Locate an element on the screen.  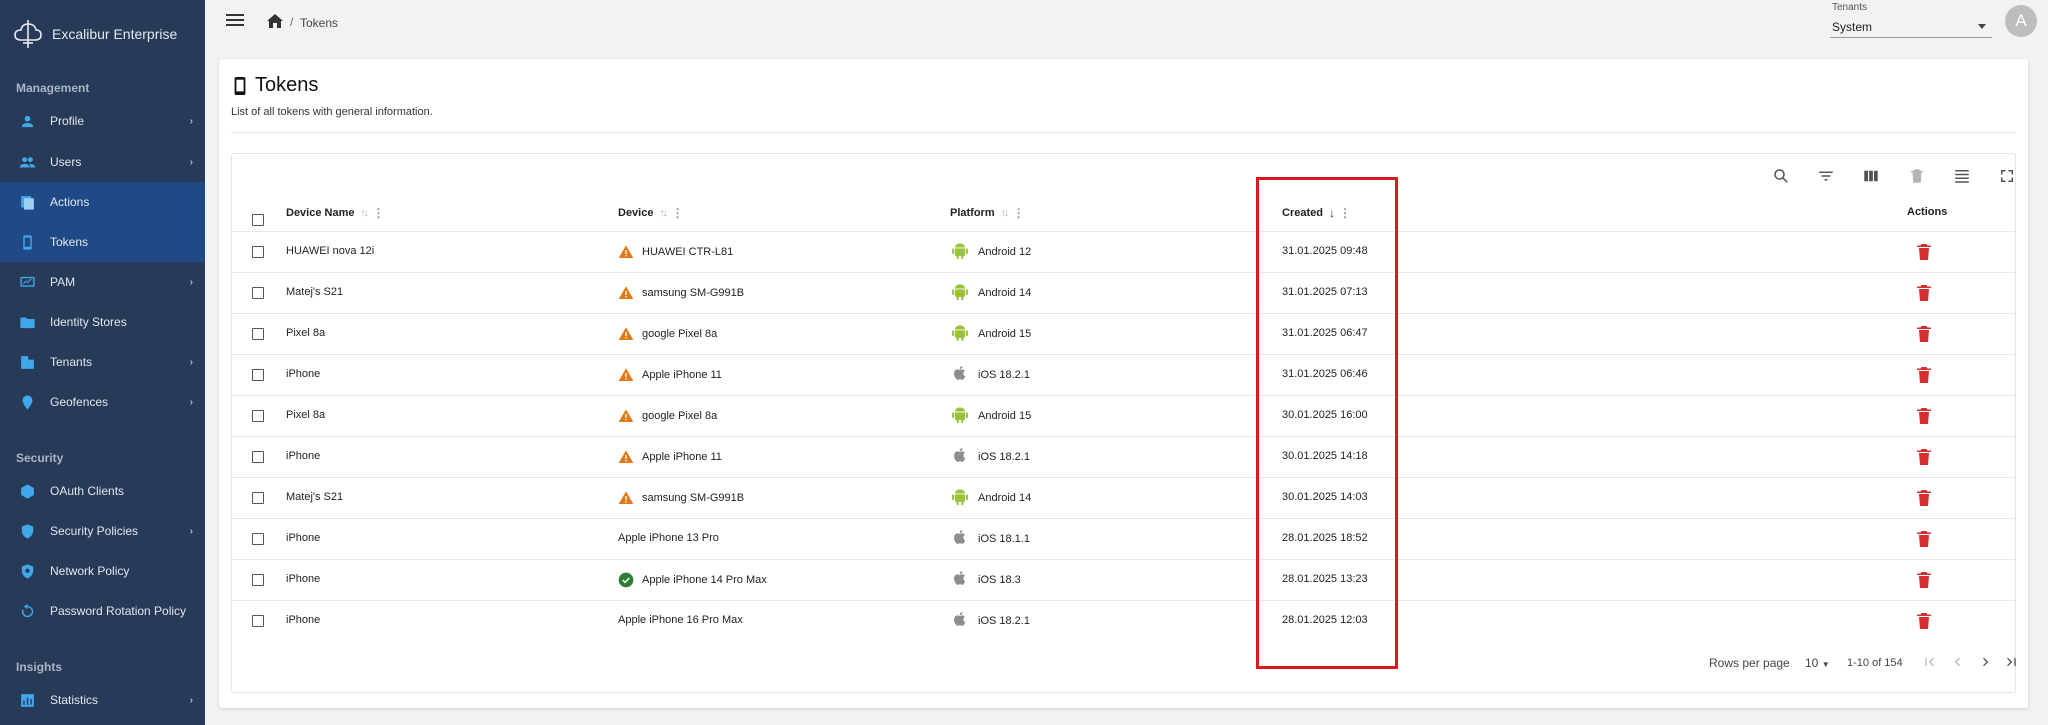
cell-device: Apple iPhone 16 Pro Max is located at coordinates (680, 620).